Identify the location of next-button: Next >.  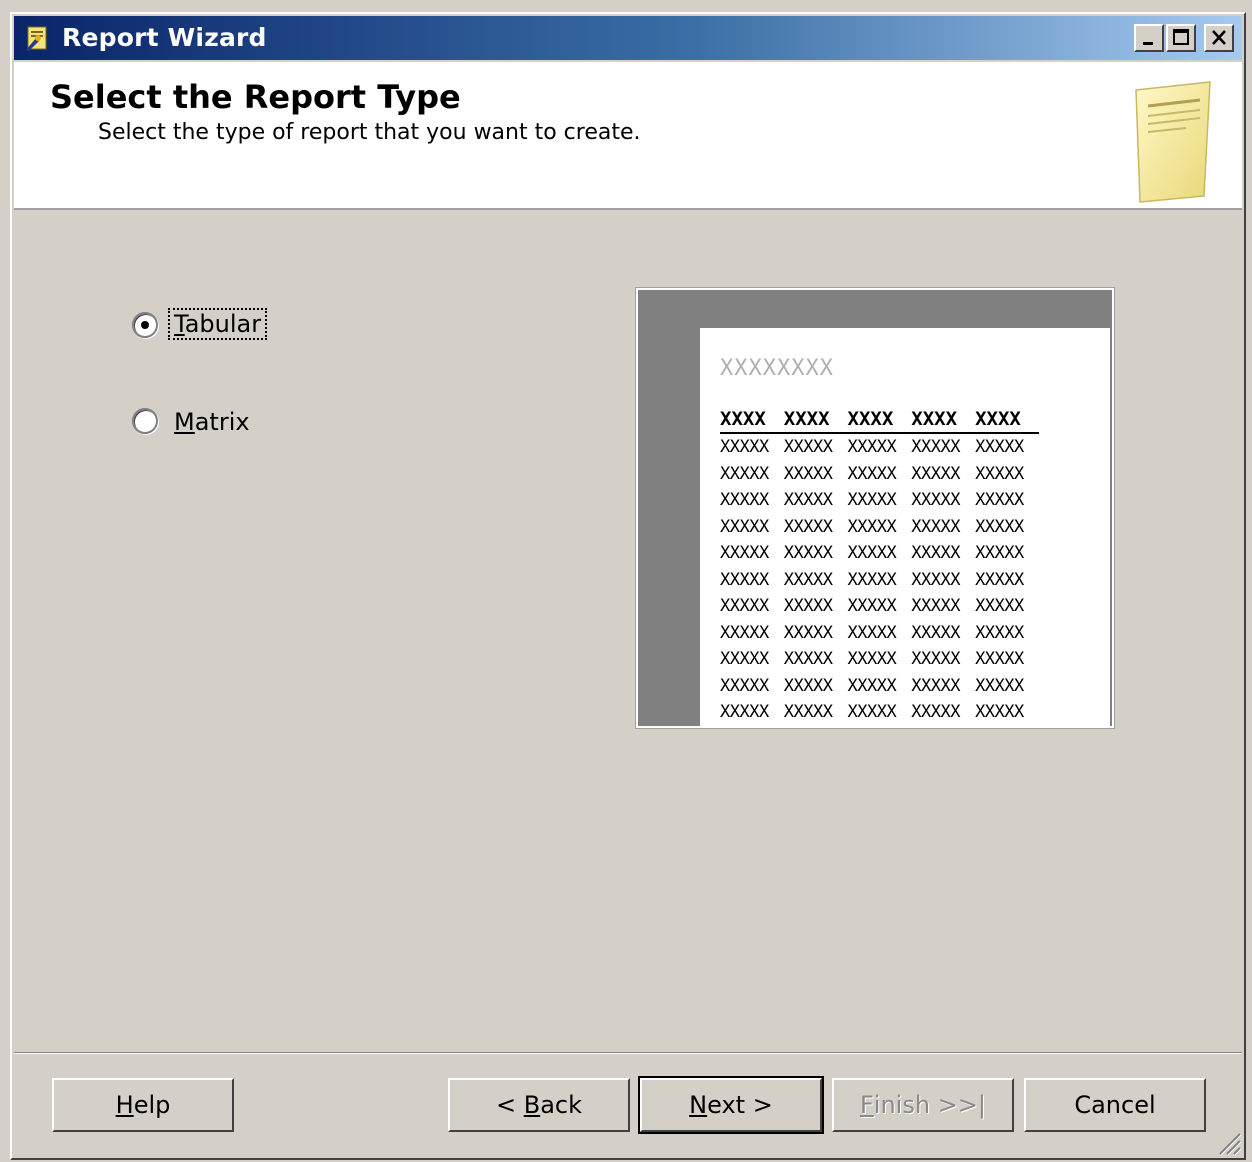
(731, 1105).